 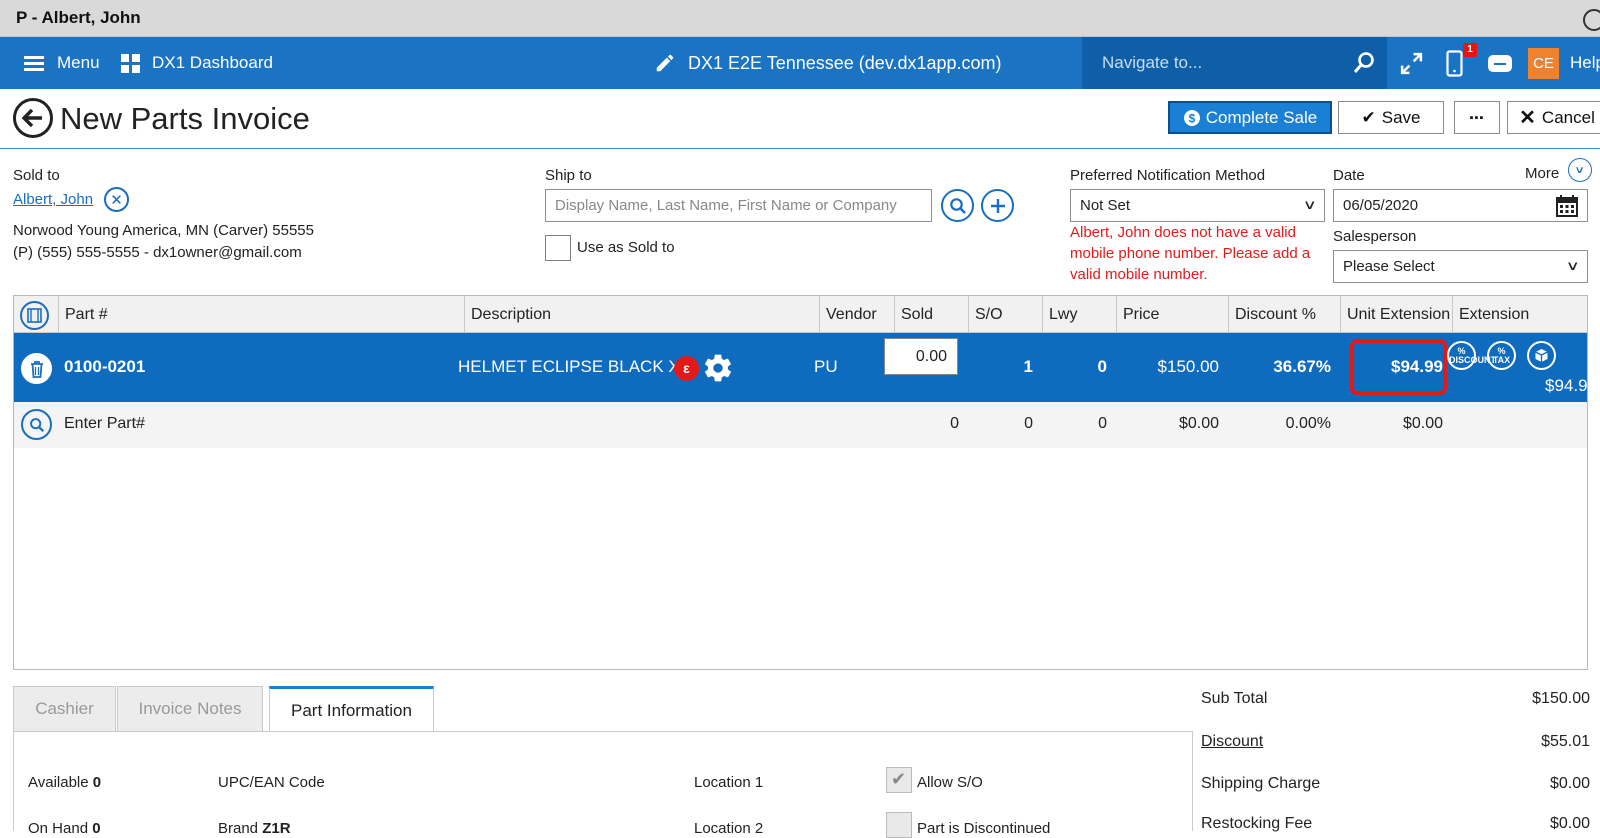 What do you see at coordinates (800, 425) in the screenshot?
I see `new-part-row: Enter Part# 0 0 0 $0.00 0.00% $0.00` at bounding box center [800, 425].